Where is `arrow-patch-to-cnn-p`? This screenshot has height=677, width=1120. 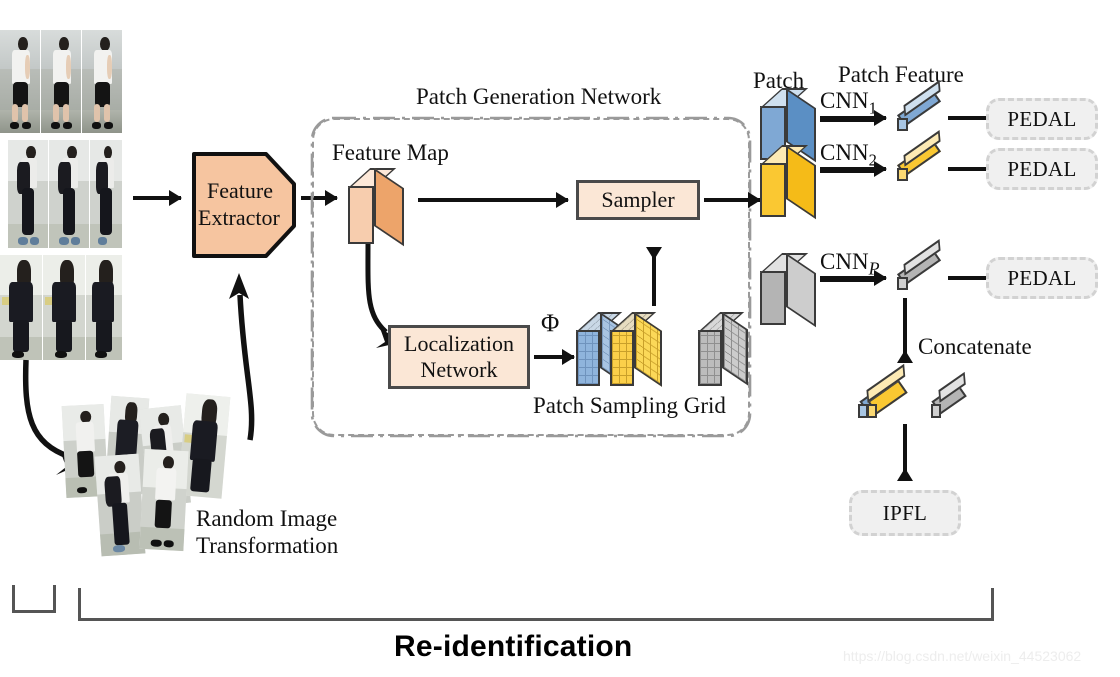
arrow-patch-to-cnn-p is located at coordinates (853, 278).